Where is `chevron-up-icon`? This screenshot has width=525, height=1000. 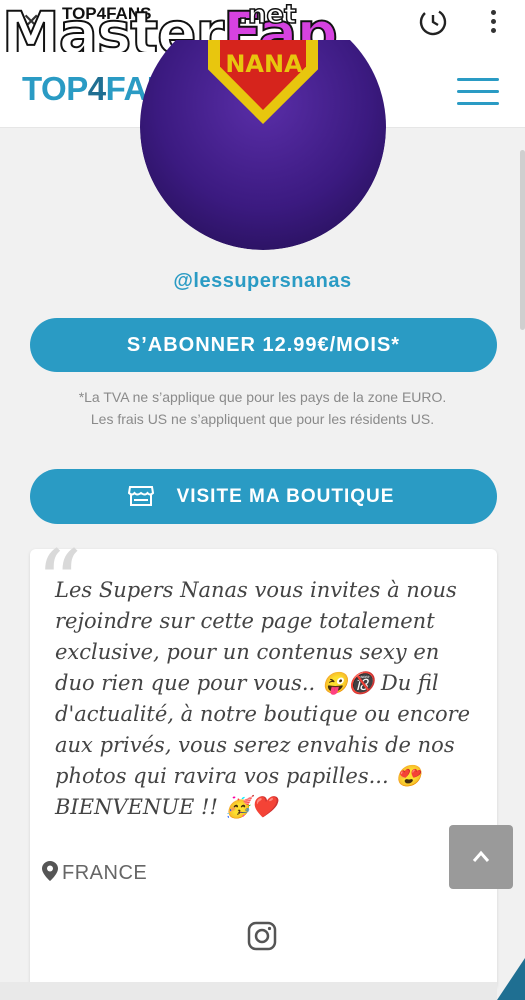
chevron-up-icon is located at coordinates (481, 856).